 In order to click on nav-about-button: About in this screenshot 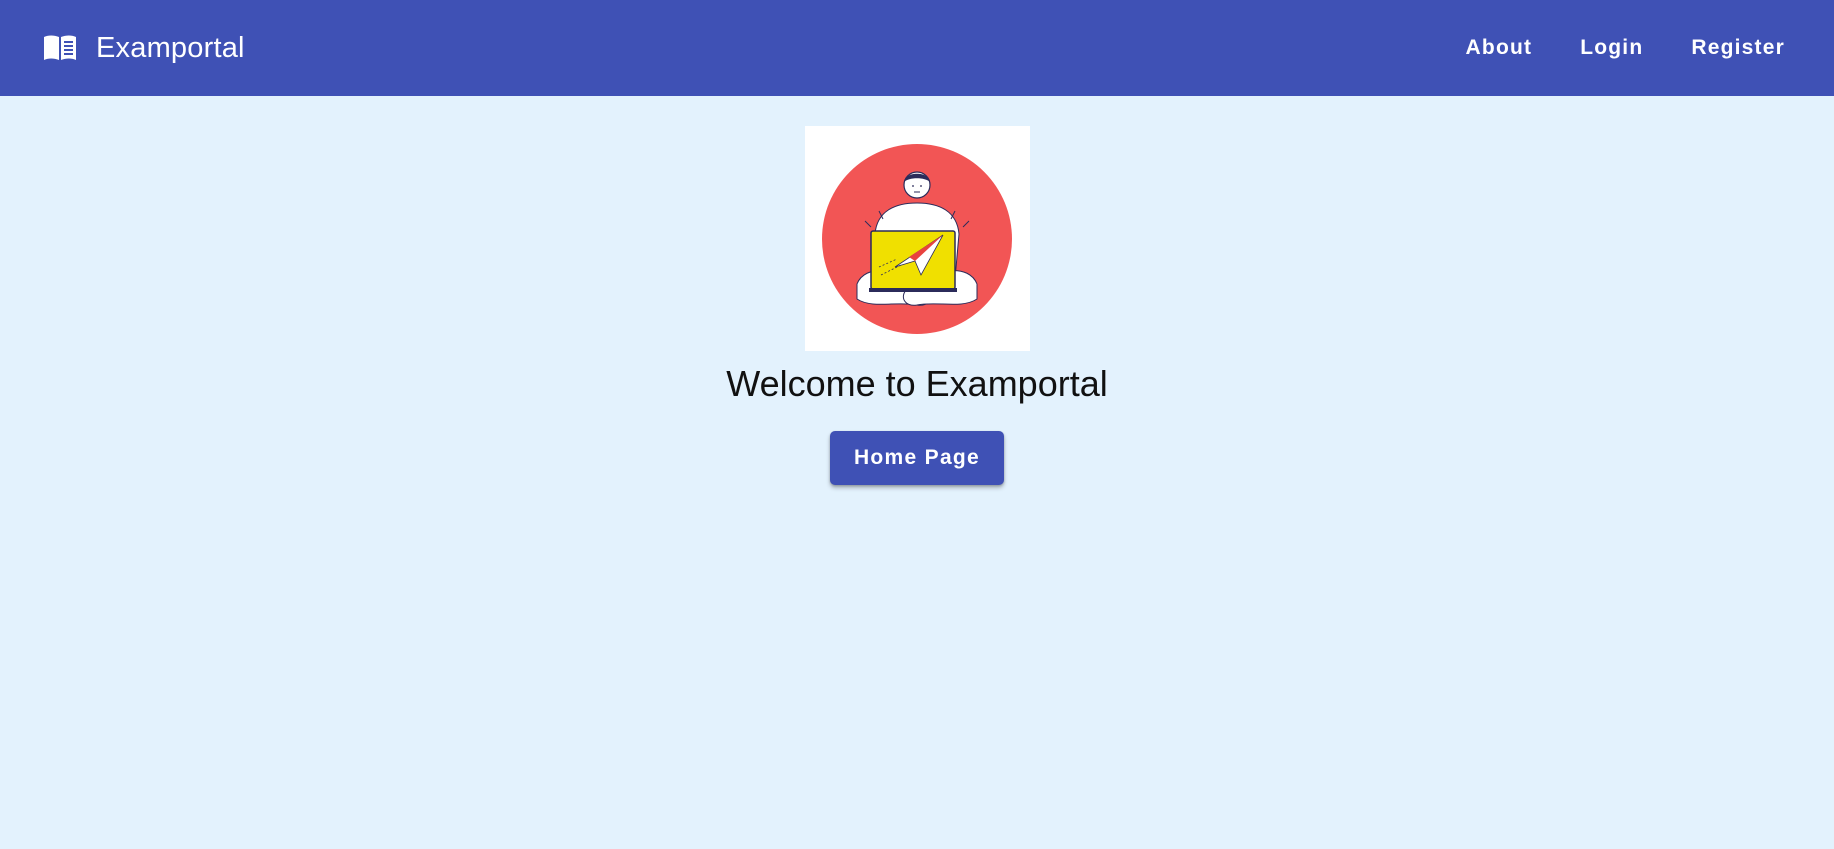, I will do `click(1499, 48)`.